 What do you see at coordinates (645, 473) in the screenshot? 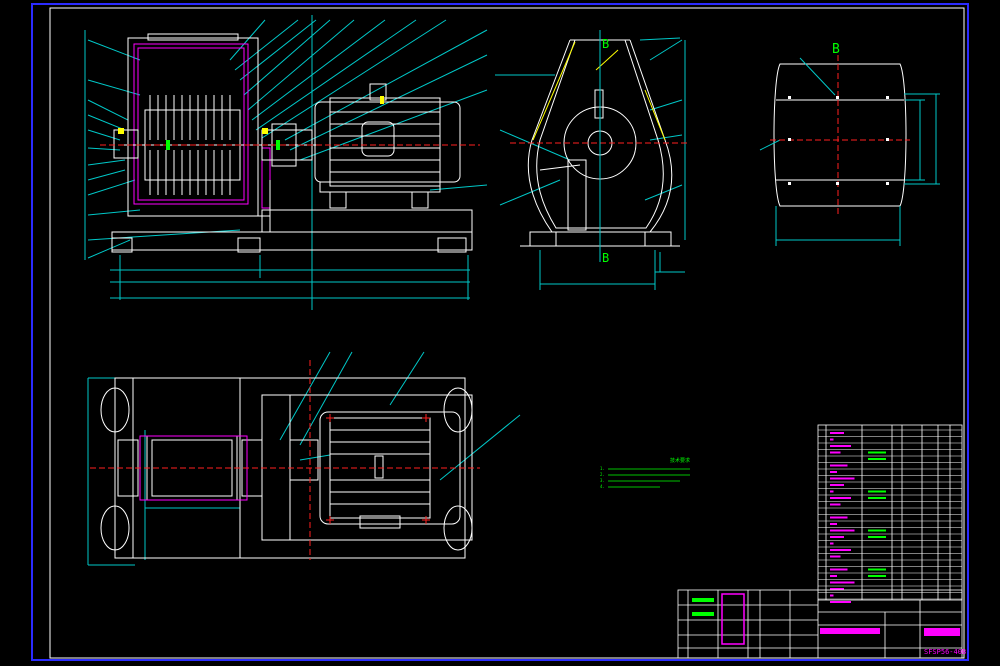
I see `technical-notes: 技术要求 1. 2. 3. 4.` at bounding box center [645, 473].